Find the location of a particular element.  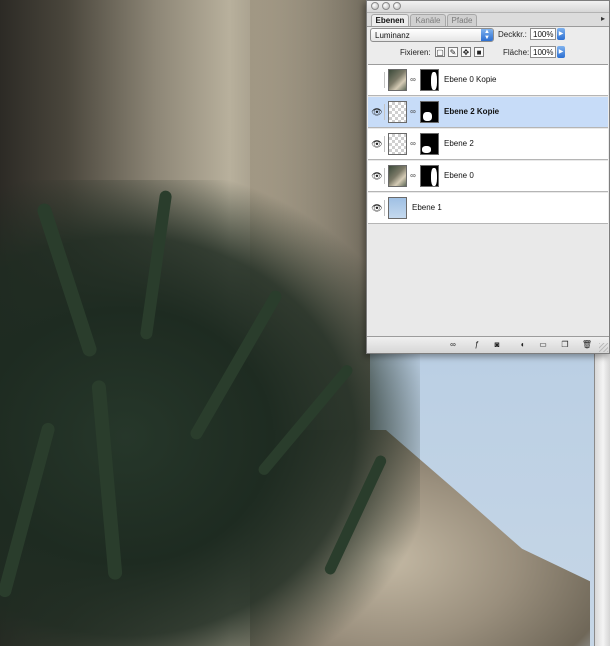

layer-name: Ebene 2 Kopie is located at coordinates (472, 111).